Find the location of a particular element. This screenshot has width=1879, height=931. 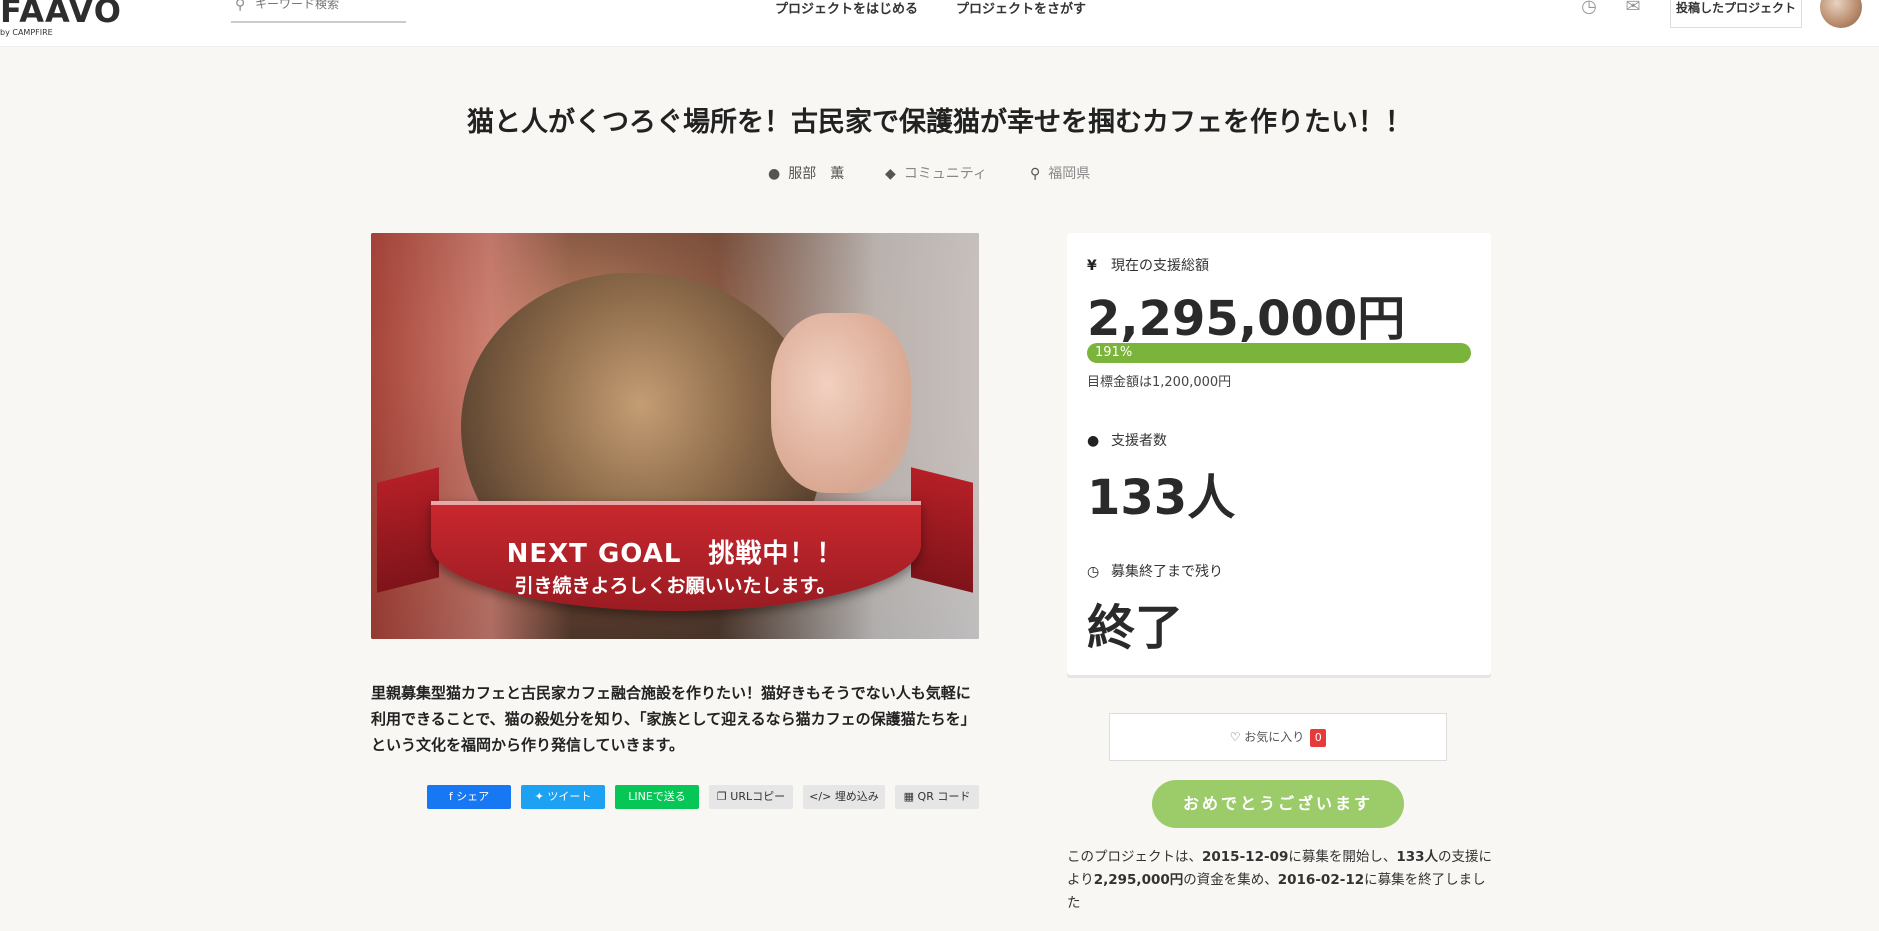

summary-amount: 2,295,000円 is located at coordinates (1138, 880).